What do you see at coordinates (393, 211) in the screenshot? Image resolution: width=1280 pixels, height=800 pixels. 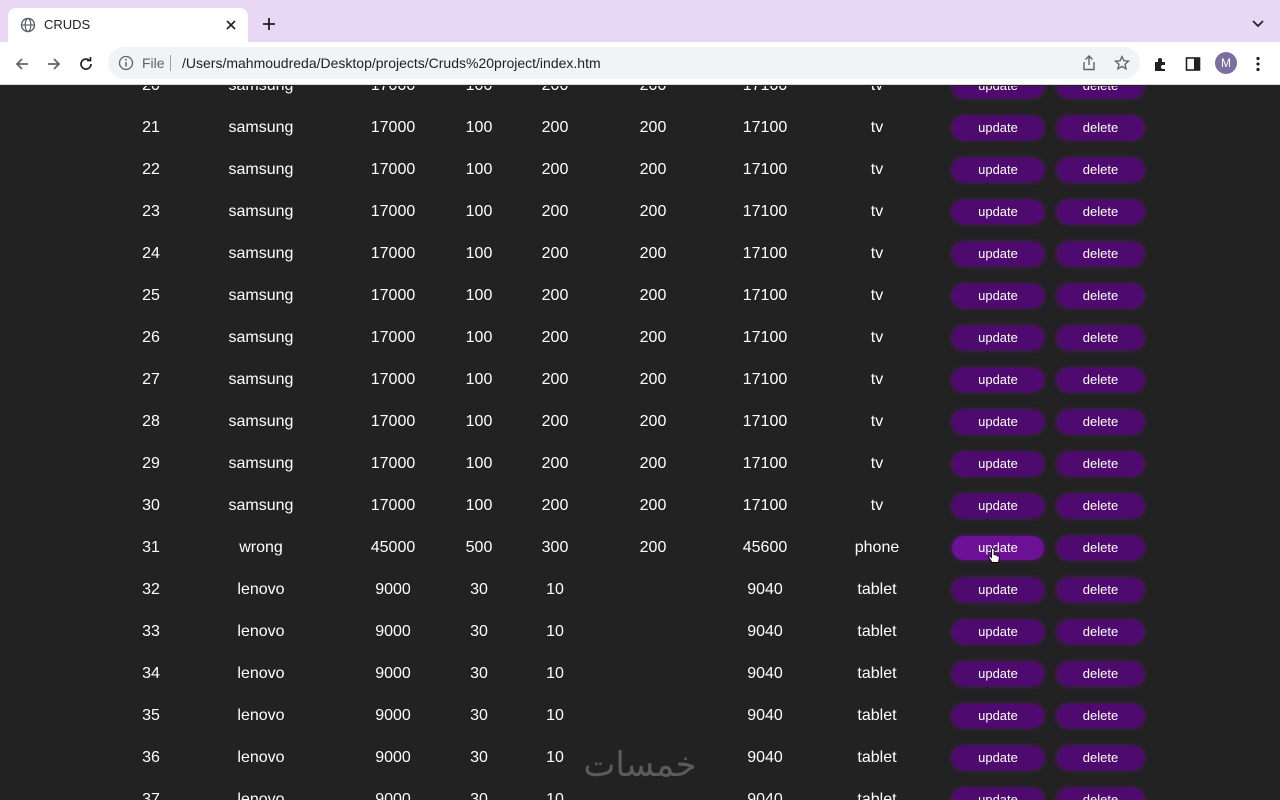 I see `cell-price: 17000` at bounding box center [393, 211].